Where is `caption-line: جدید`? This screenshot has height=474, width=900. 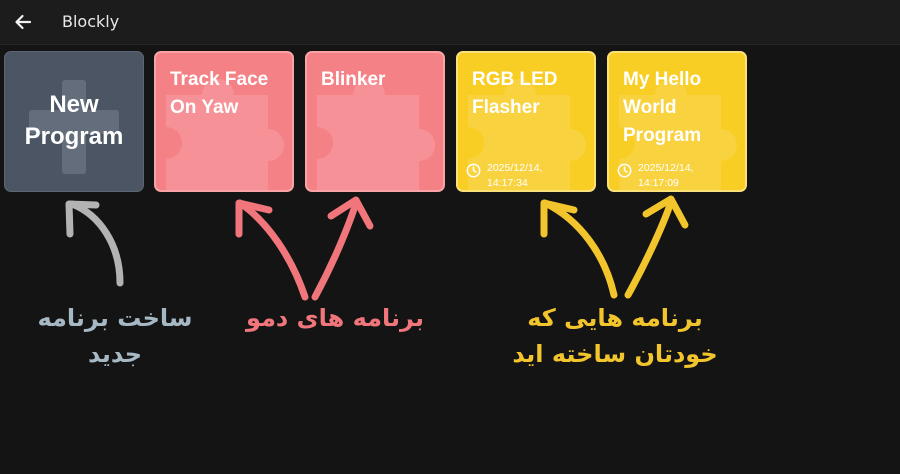 caption-line: جدید is located at coordinates (115, 354).